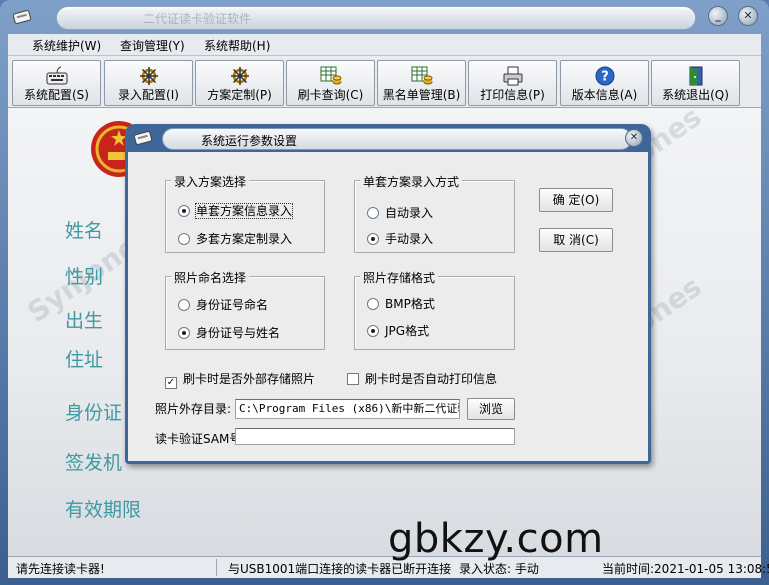 This screenshot has width=769, height=585. Describe the element at coordinates (193, 409) in the screenshot. I see `photo-dir-label: 照片外存目录:` at that location.